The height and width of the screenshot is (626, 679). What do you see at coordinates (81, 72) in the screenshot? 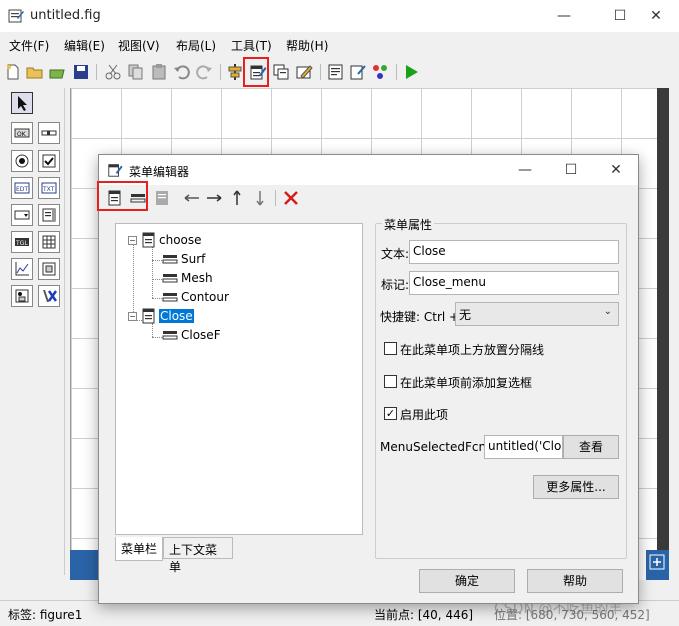
I see `save-icon` at bounding box center [81, 72].